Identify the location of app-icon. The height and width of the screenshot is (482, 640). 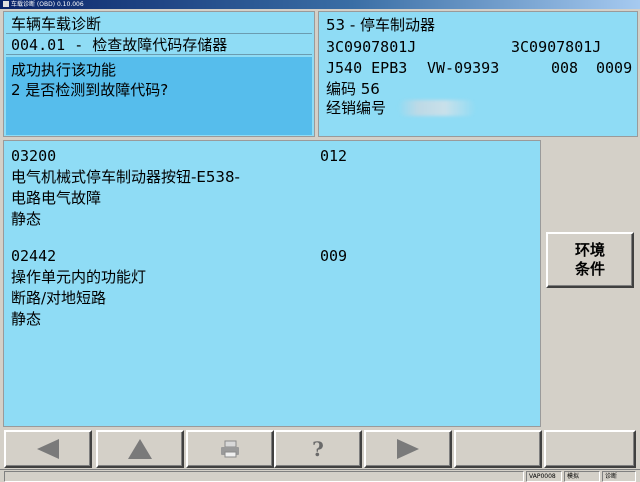
(6, 4).